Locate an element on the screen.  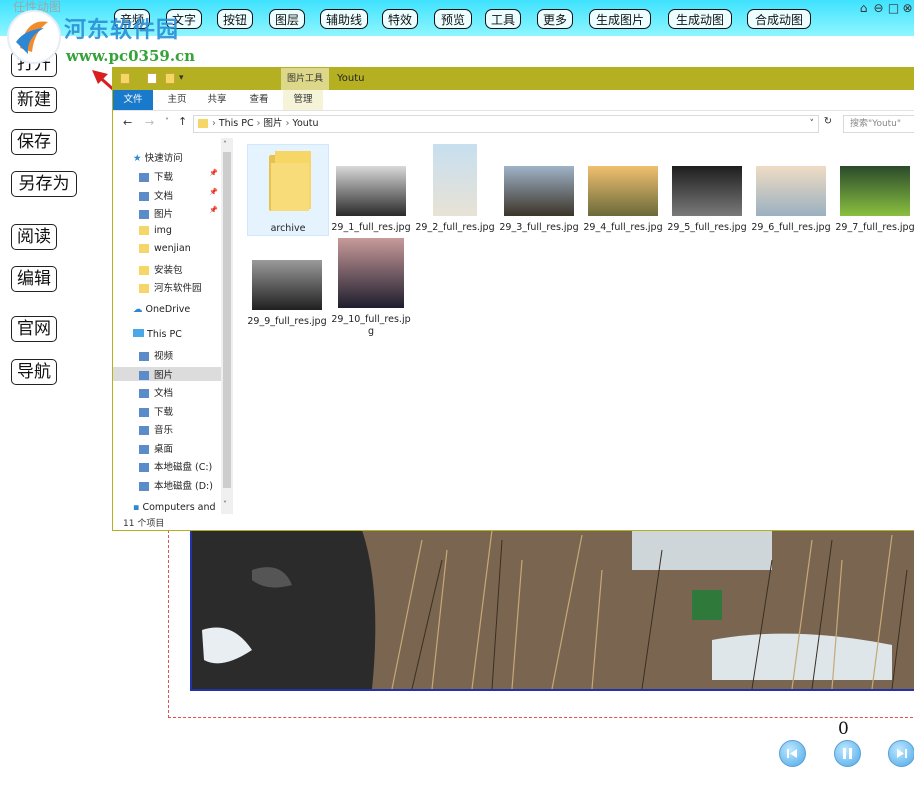
nav-network: ▪ Computers and is located at coordinates (174, 507).